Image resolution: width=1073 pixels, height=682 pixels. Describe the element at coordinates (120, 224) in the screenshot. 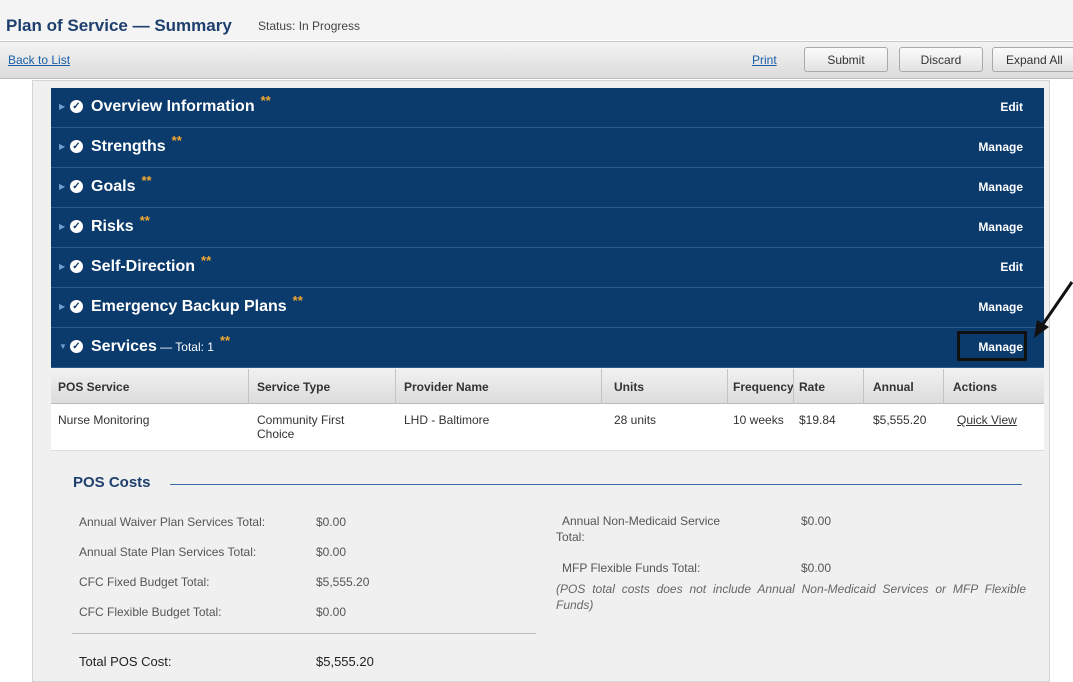

I see `section-title: Risks **` at that location.